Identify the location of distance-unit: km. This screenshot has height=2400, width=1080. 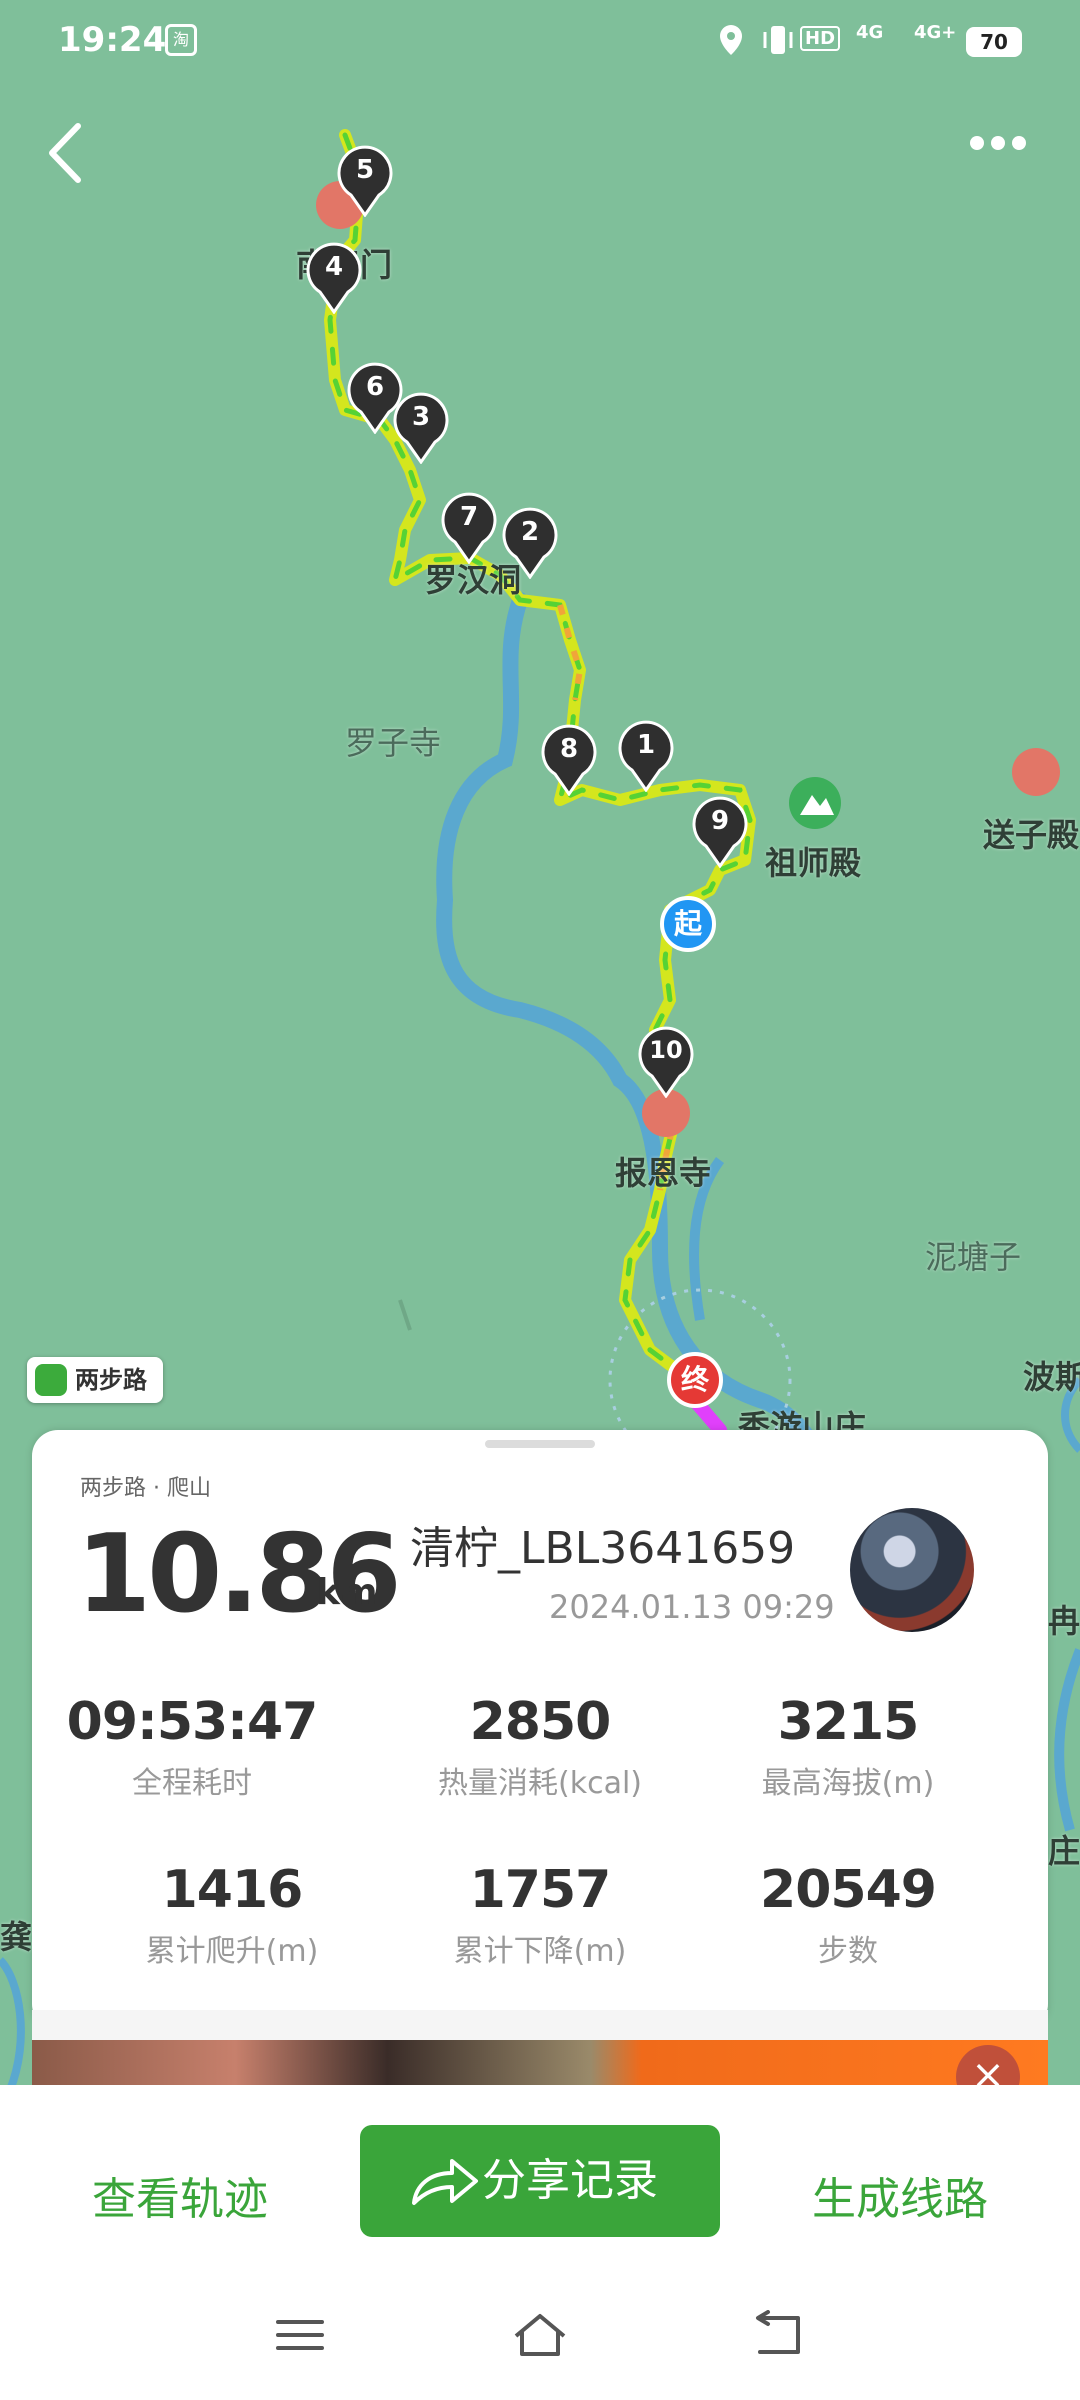
(347, 1592).